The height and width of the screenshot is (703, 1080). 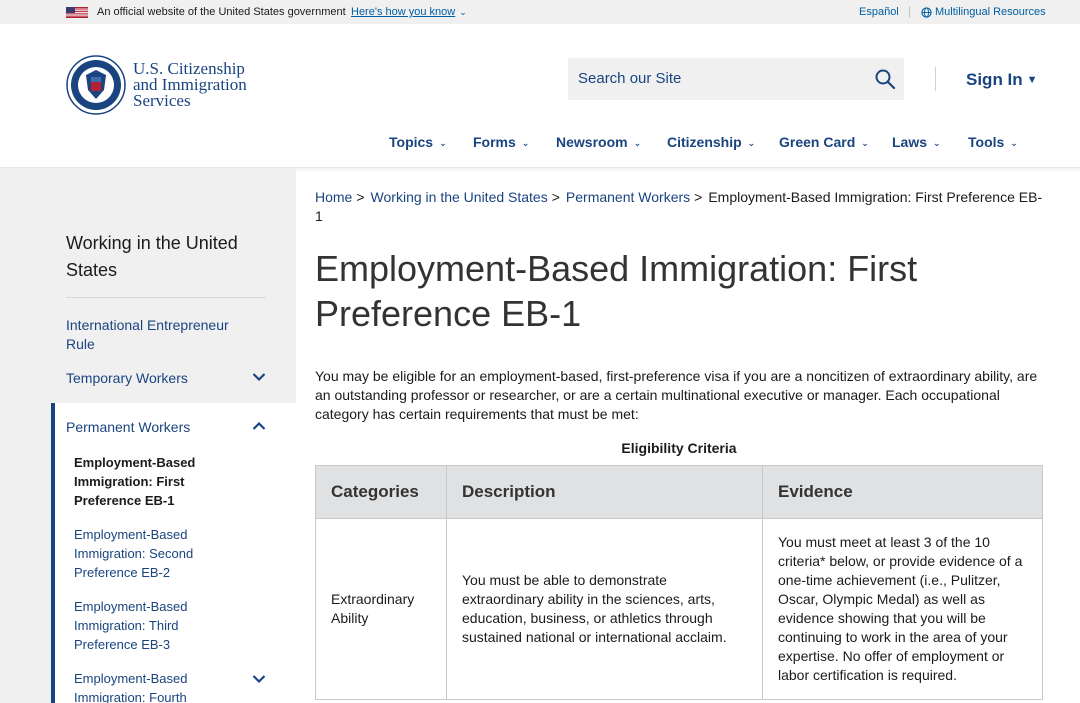 What do you see at coordinates (403, 12) in the screenshot?
I see `how-you-know-label: Here's how you know` at bounding box center [403, 12].